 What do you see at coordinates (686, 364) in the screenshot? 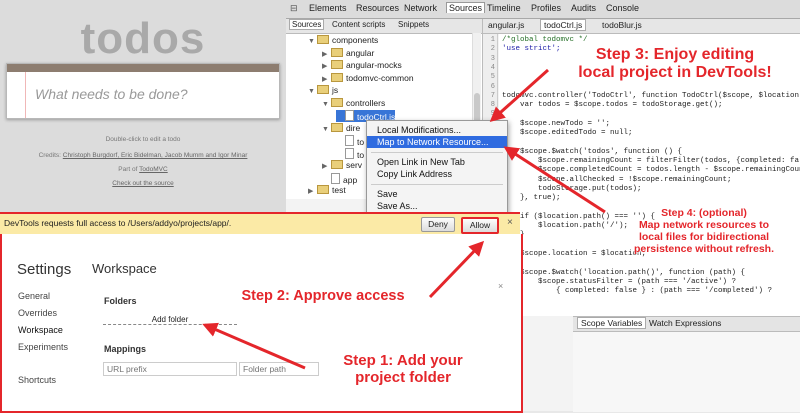
I see `debugger-sidebar: Scope Variables Watch Expressions` at bounding box center [686, 364].